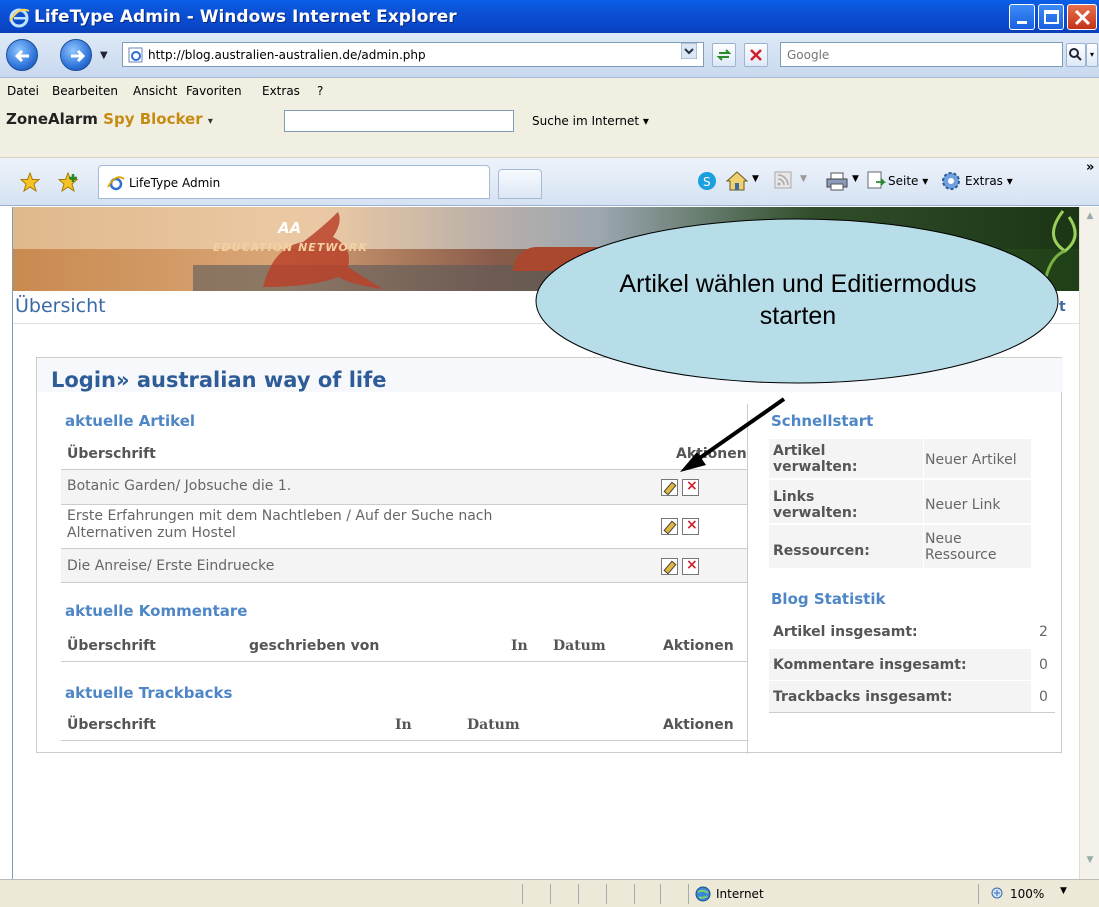  Describe the element at coordinates (1063, 891) in the screenshot. I see `zoom-dropdown-icon: ▼` at that location.